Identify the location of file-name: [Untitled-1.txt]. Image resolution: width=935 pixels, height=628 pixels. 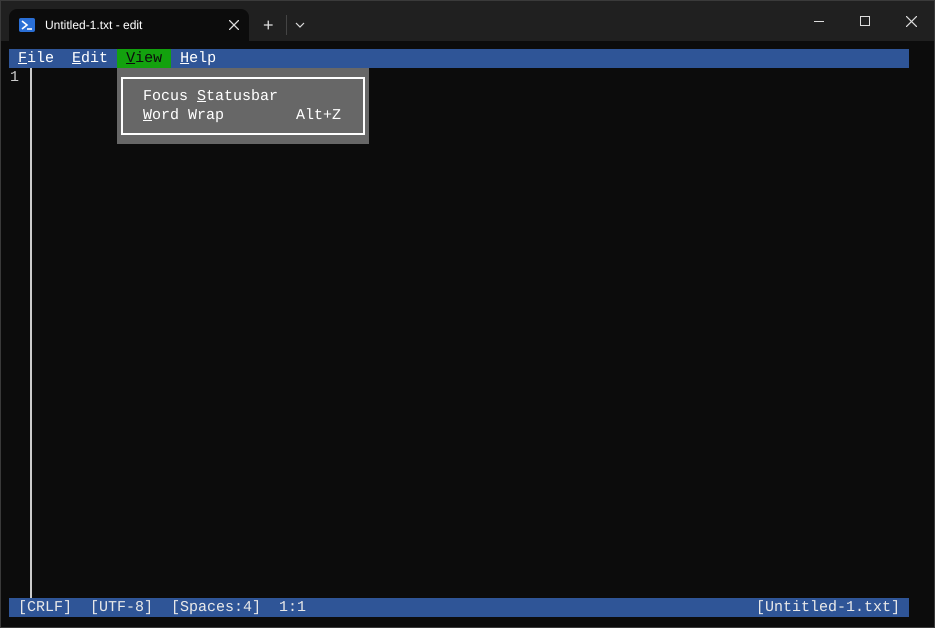
(828, 607).